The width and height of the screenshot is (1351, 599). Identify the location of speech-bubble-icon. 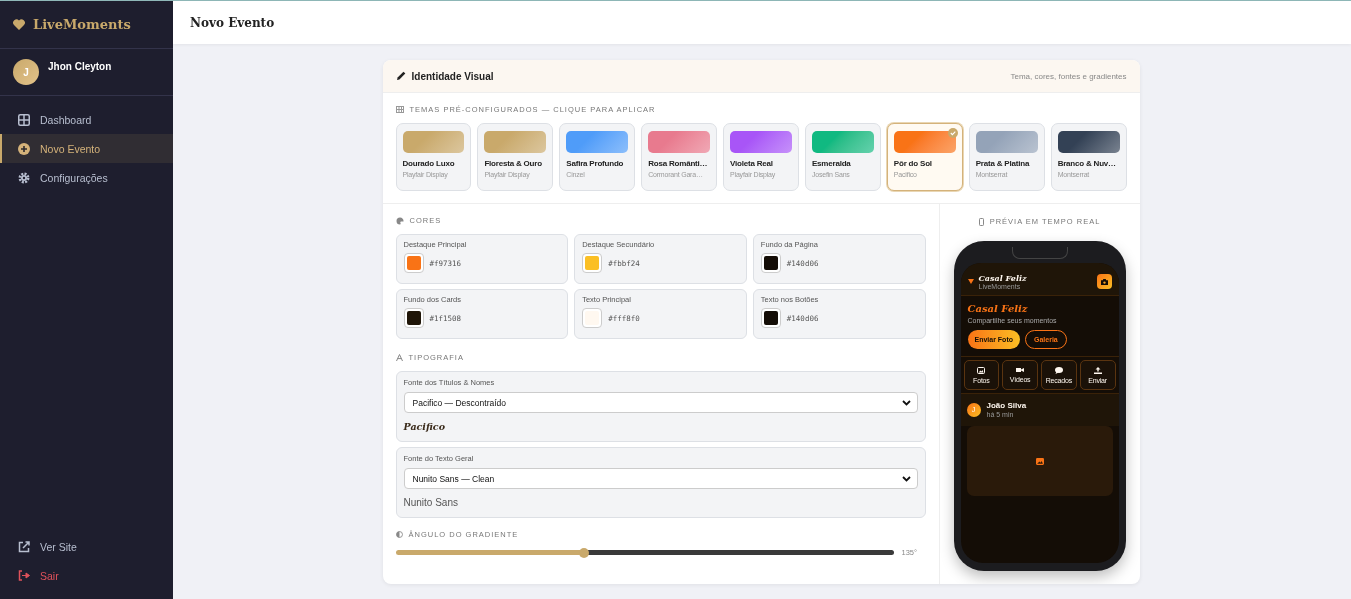
(1058, 370).